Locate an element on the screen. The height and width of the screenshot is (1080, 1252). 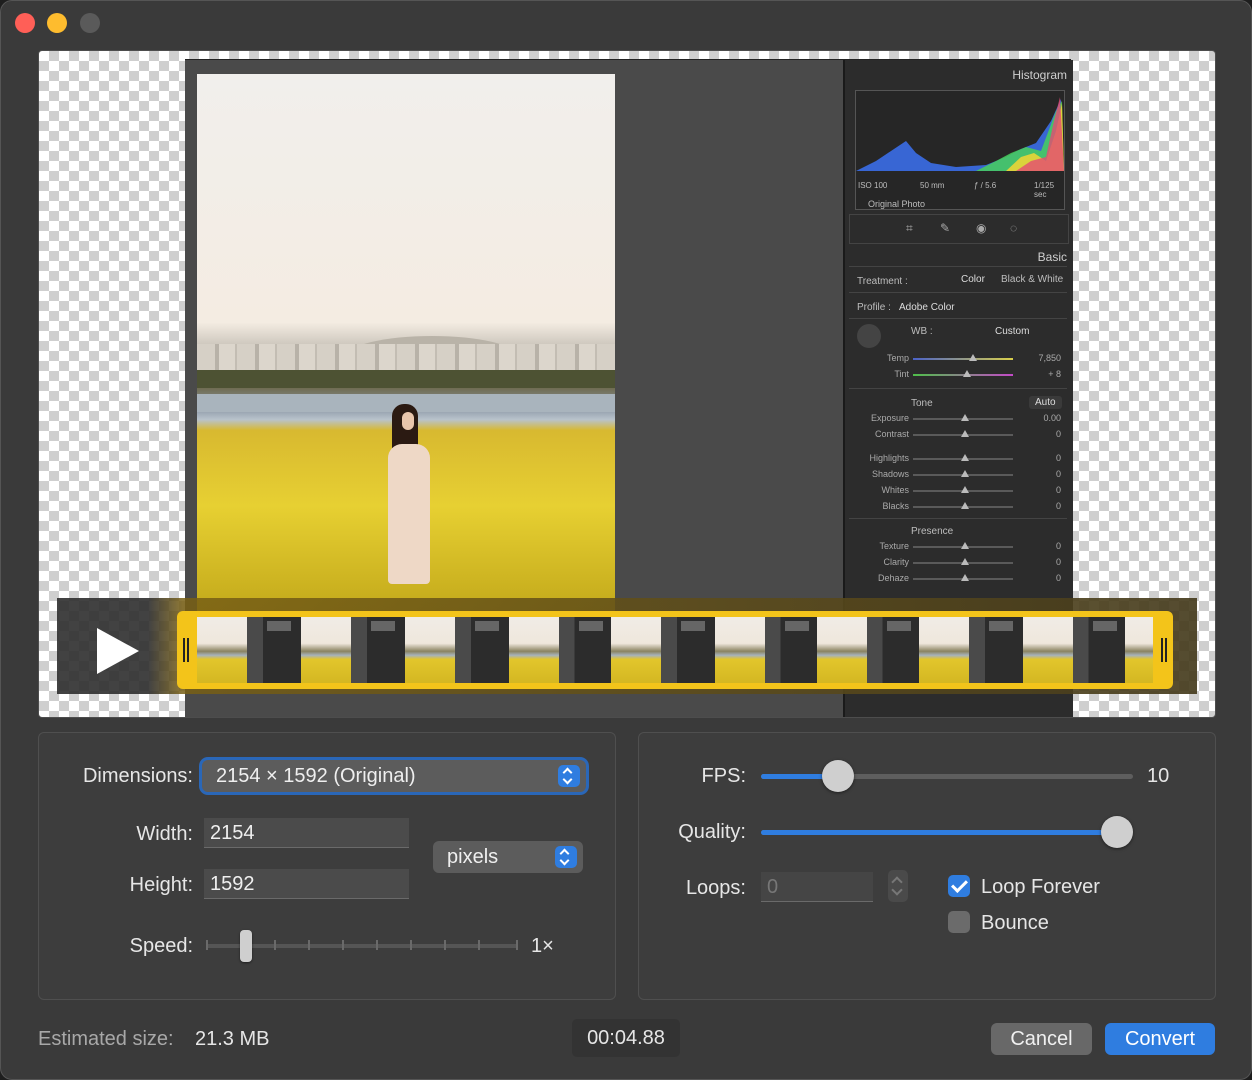
loops-stepper is located at coordinates (898, 886).